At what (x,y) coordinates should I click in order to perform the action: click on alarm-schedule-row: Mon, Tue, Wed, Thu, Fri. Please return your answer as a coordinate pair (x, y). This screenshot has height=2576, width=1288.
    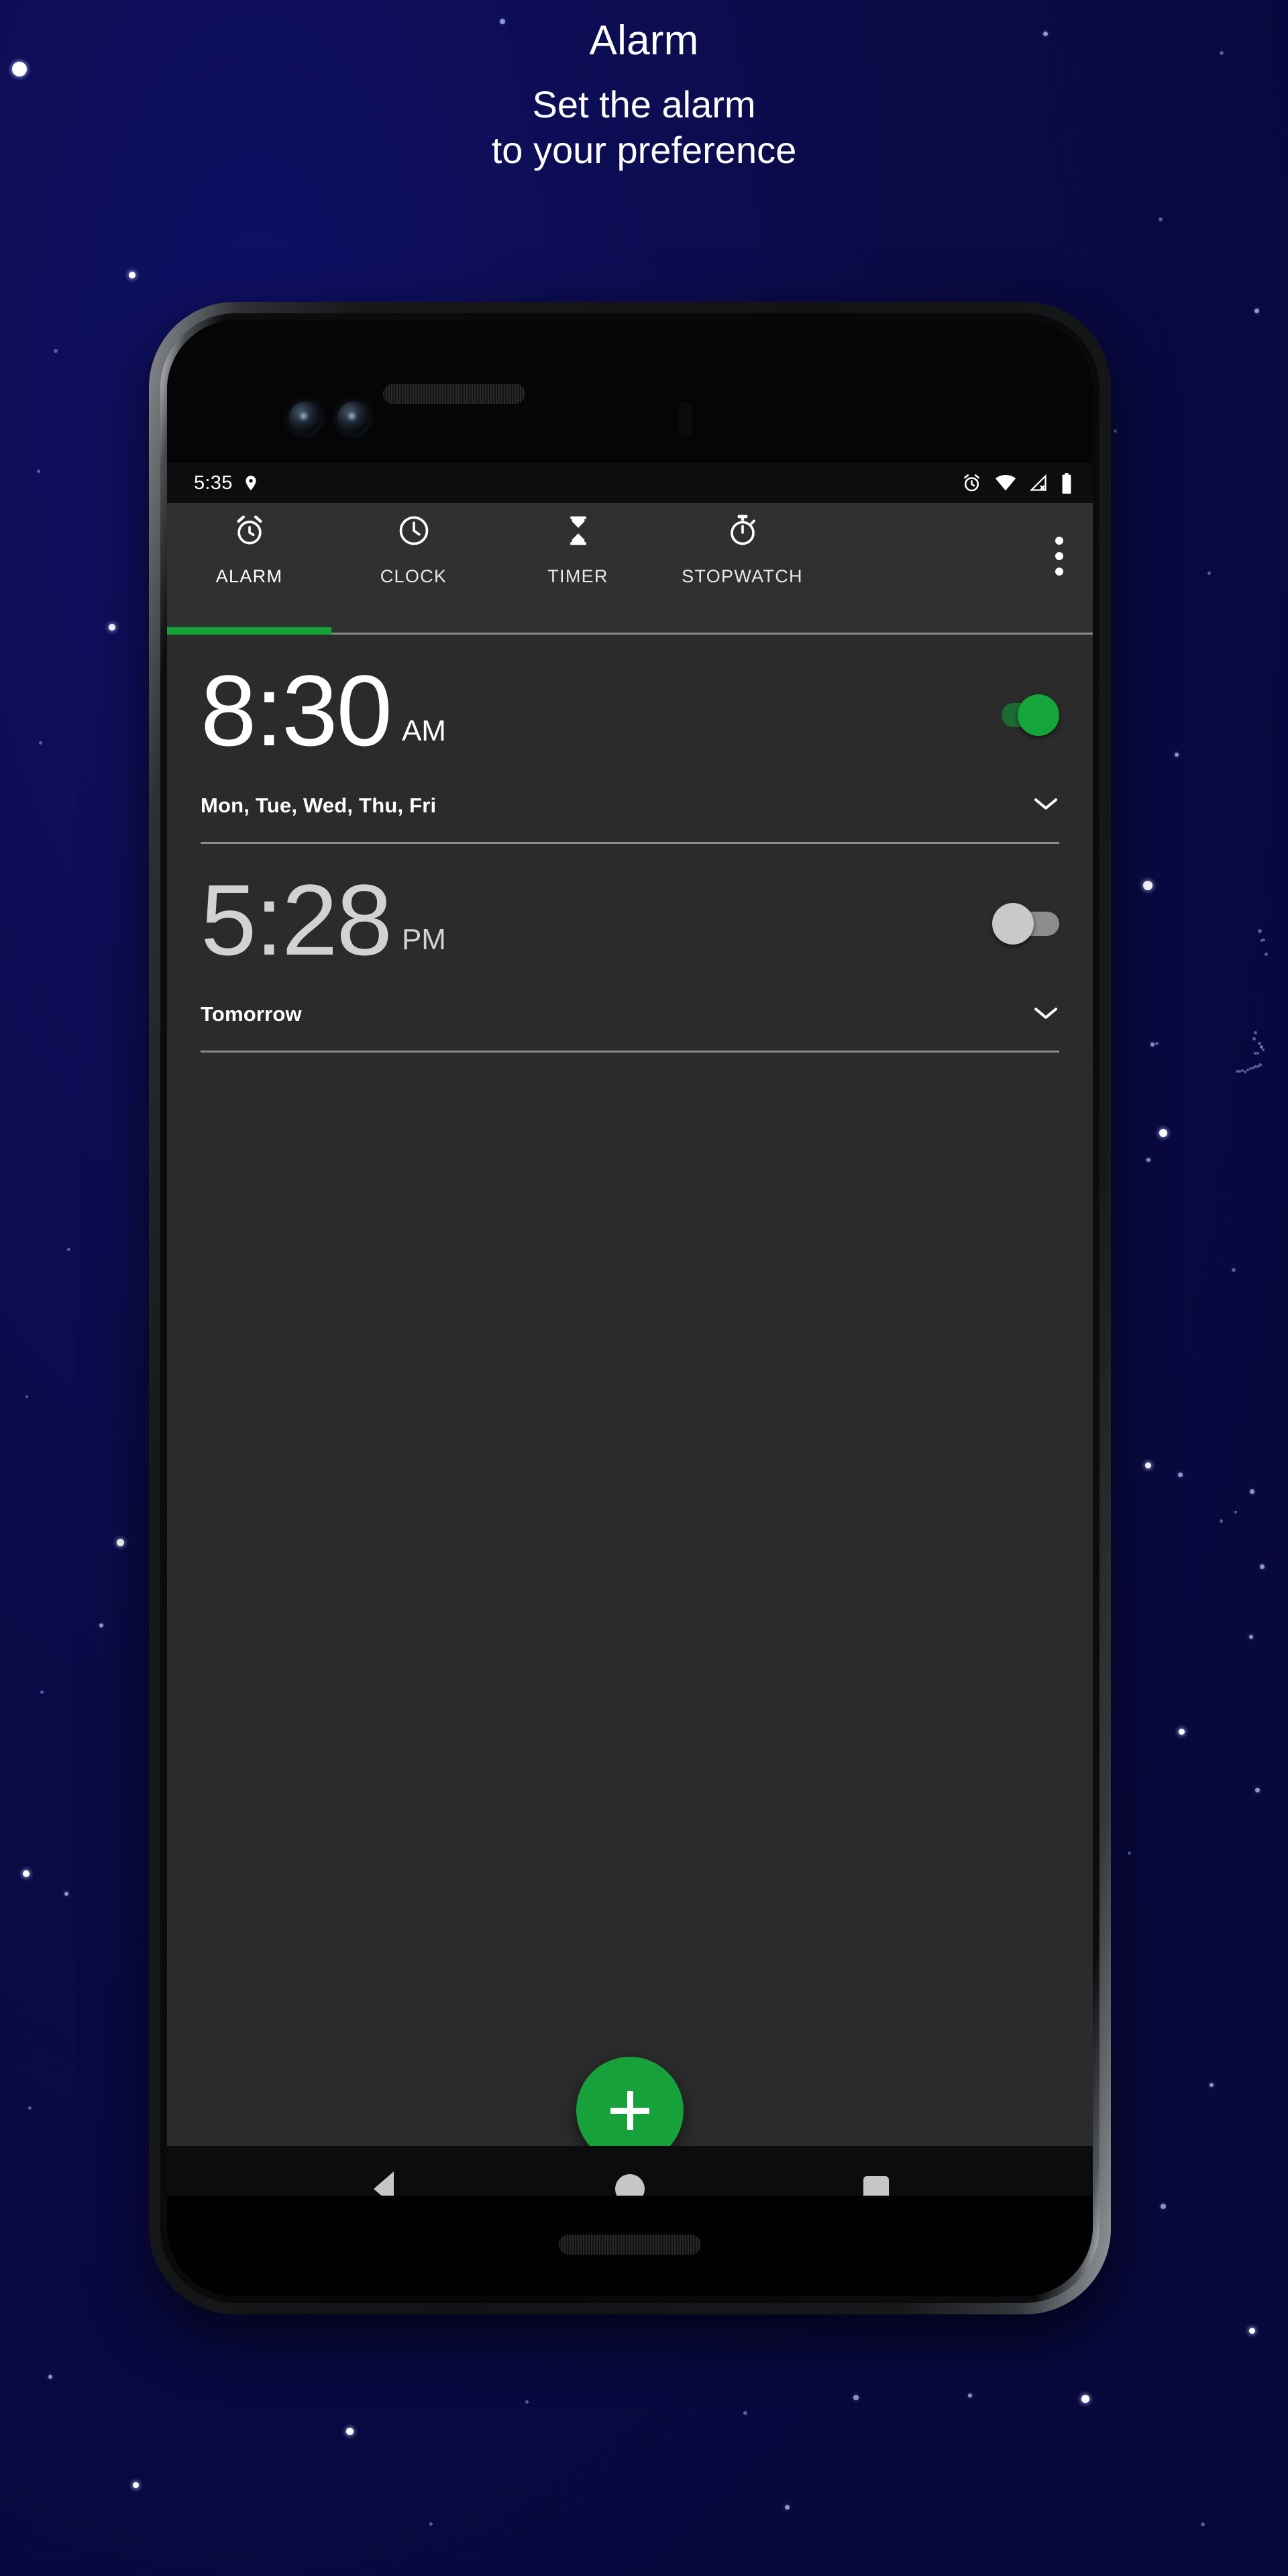
    Looking at the image, I should click on (630, 818).